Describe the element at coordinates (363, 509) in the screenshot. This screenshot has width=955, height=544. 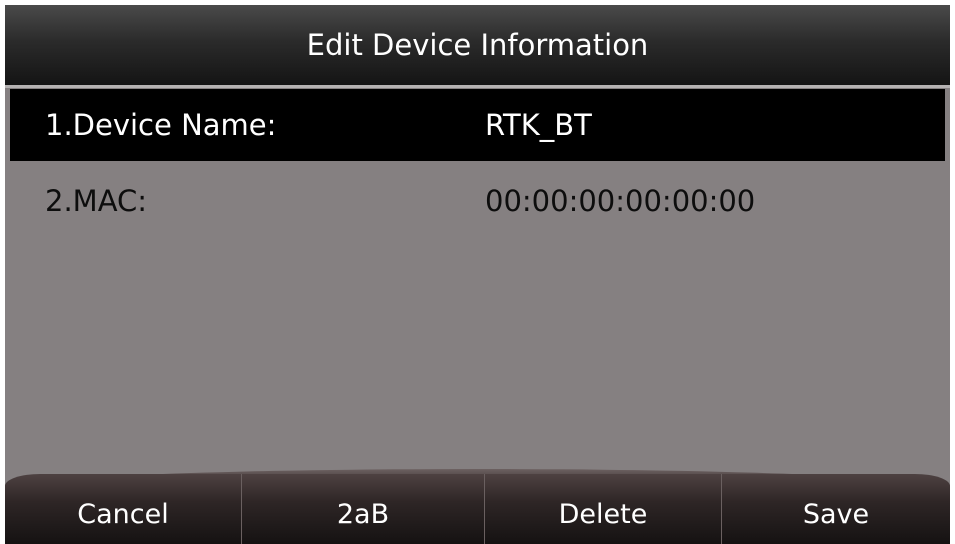
I see `input-mode-button: 2aB` at that location.